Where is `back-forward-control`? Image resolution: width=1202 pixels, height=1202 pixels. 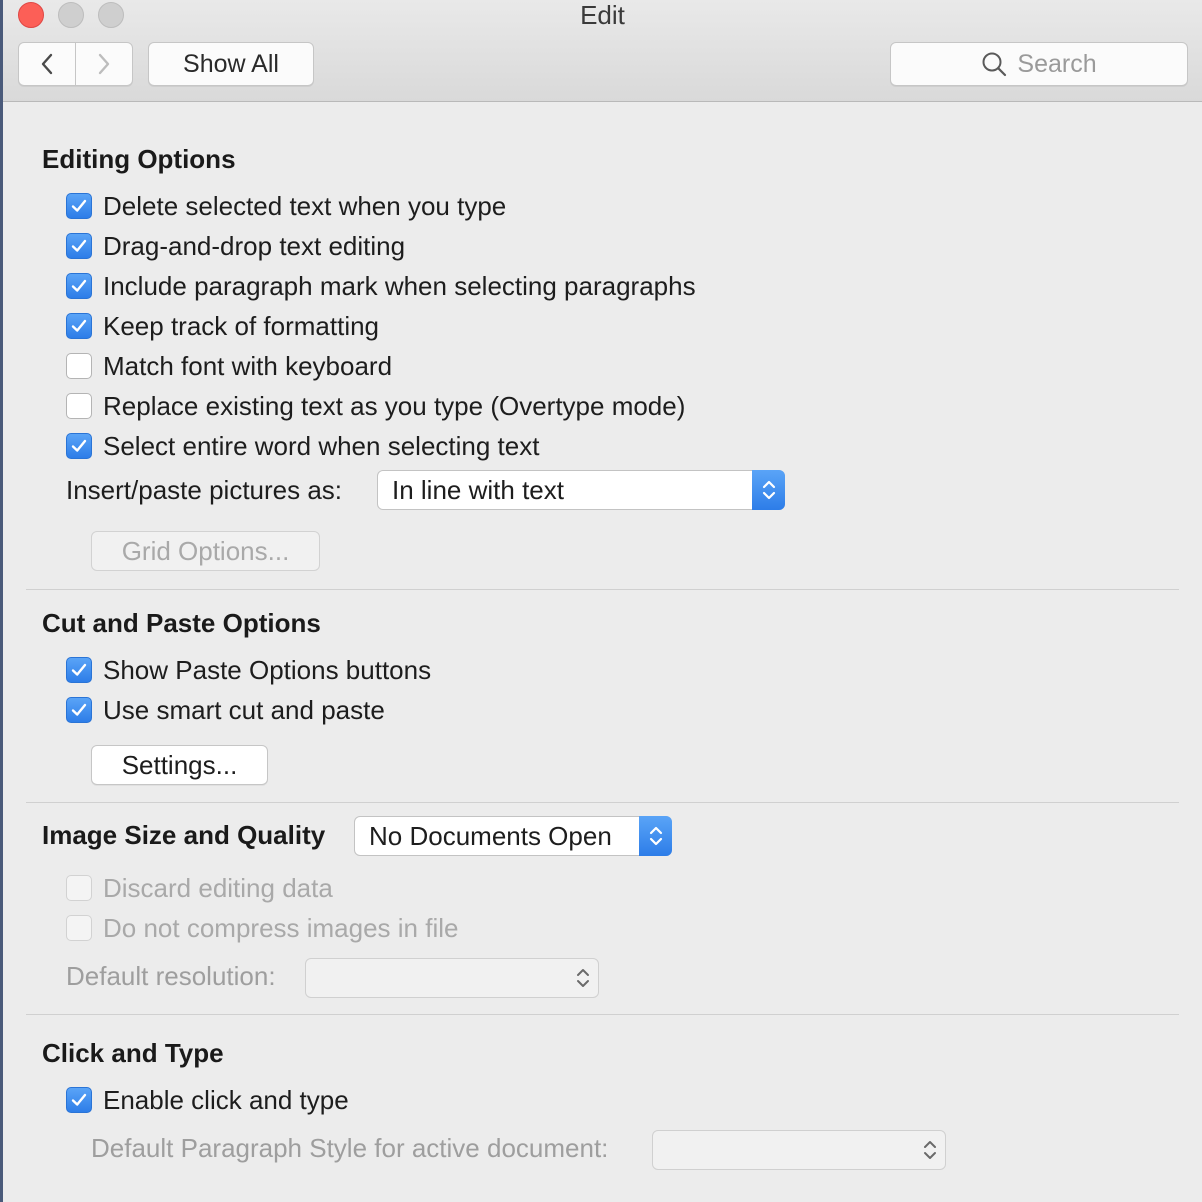
back-forward-control is located at coordinates (75, 64).